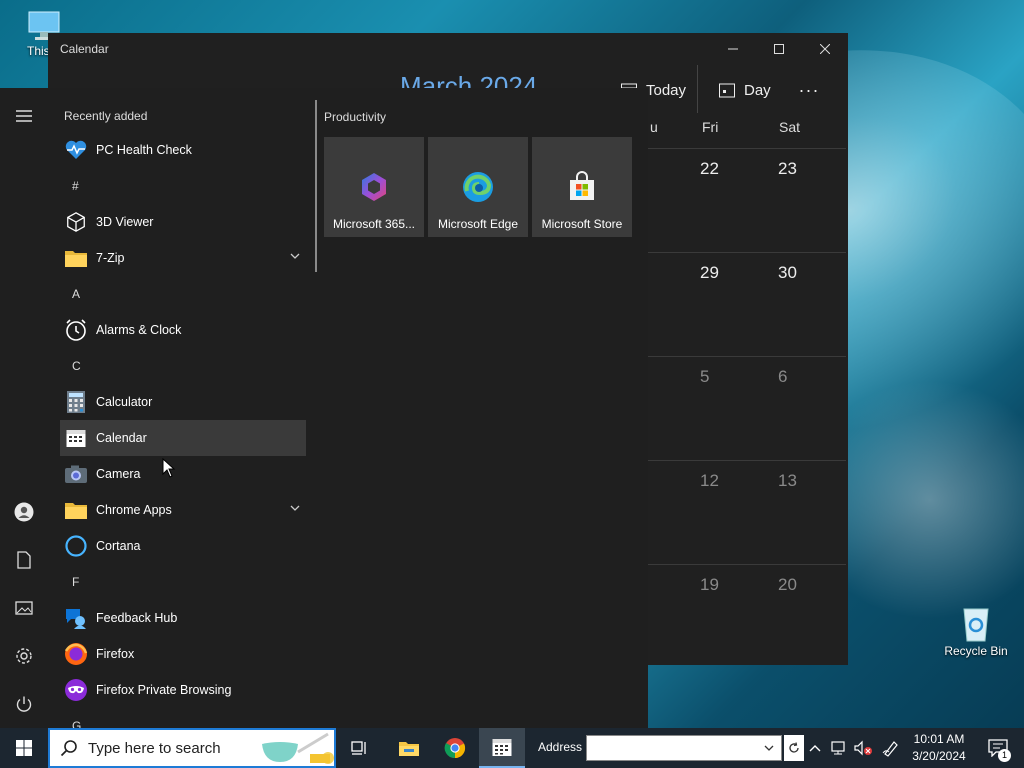 This screenshot has width=1024, height=768. What do you see at coordinates (733, 49) in the screenshot?
I see `minimize-button` at bounding box center [733, 49].